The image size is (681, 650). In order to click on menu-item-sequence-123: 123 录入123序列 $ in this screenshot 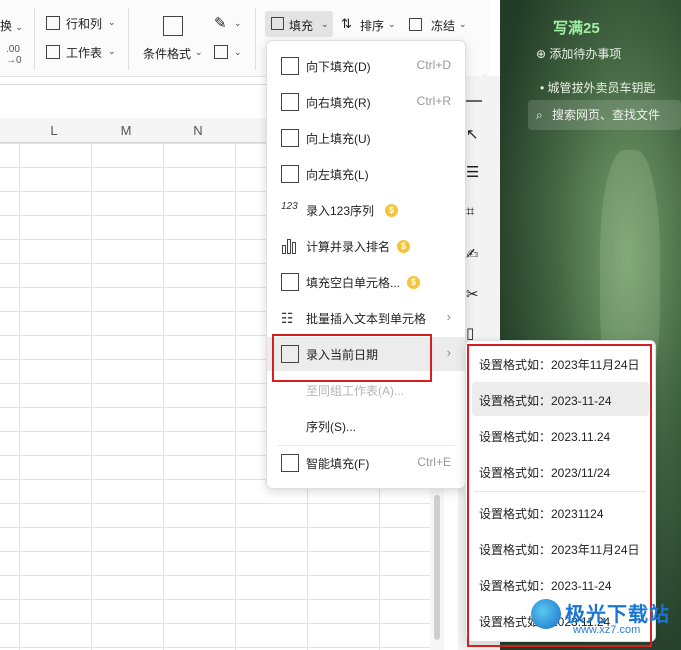, I will do `click(366, 210)`.